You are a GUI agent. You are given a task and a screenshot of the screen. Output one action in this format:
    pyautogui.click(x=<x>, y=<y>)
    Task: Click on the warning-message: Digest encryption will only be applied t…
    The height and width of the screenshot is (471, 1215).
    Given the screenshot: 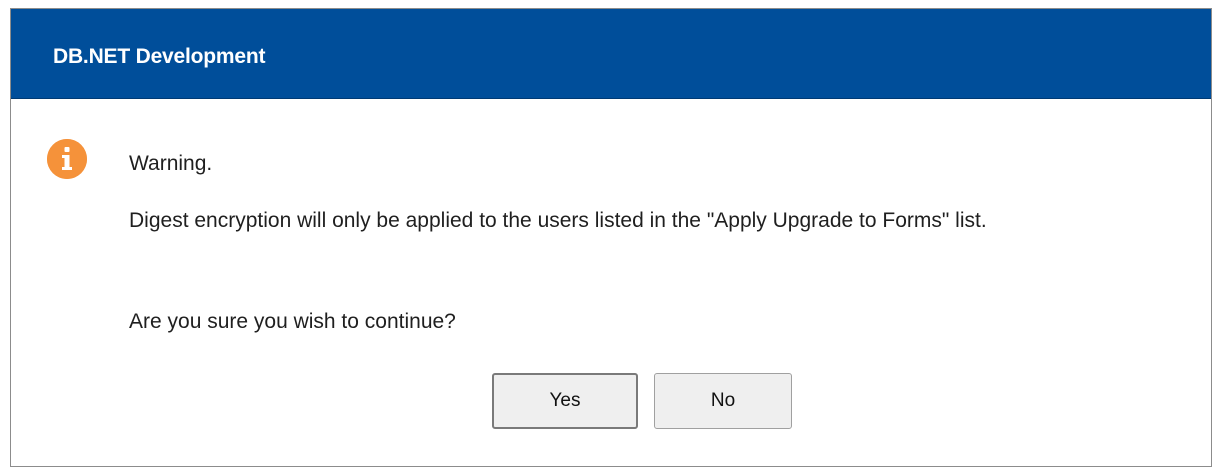 What is the action you would take?
    pyautogui.click(x=558, y=220)
    